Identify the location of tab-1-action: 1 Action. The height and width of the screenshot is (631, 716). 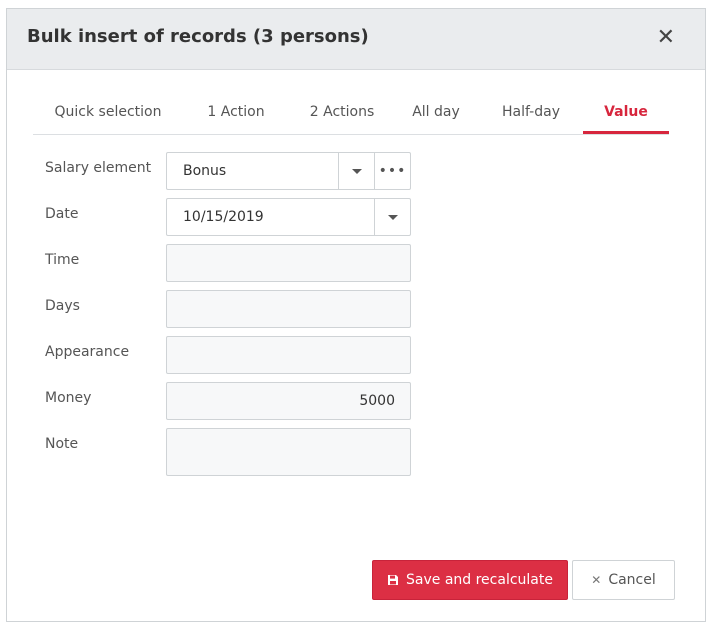
(236, 119).